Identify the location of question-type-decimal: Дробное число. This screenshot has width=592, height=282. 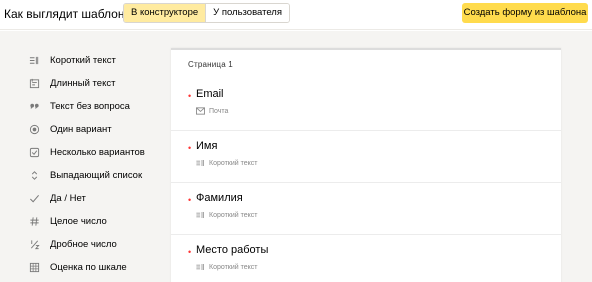
(98, 244).